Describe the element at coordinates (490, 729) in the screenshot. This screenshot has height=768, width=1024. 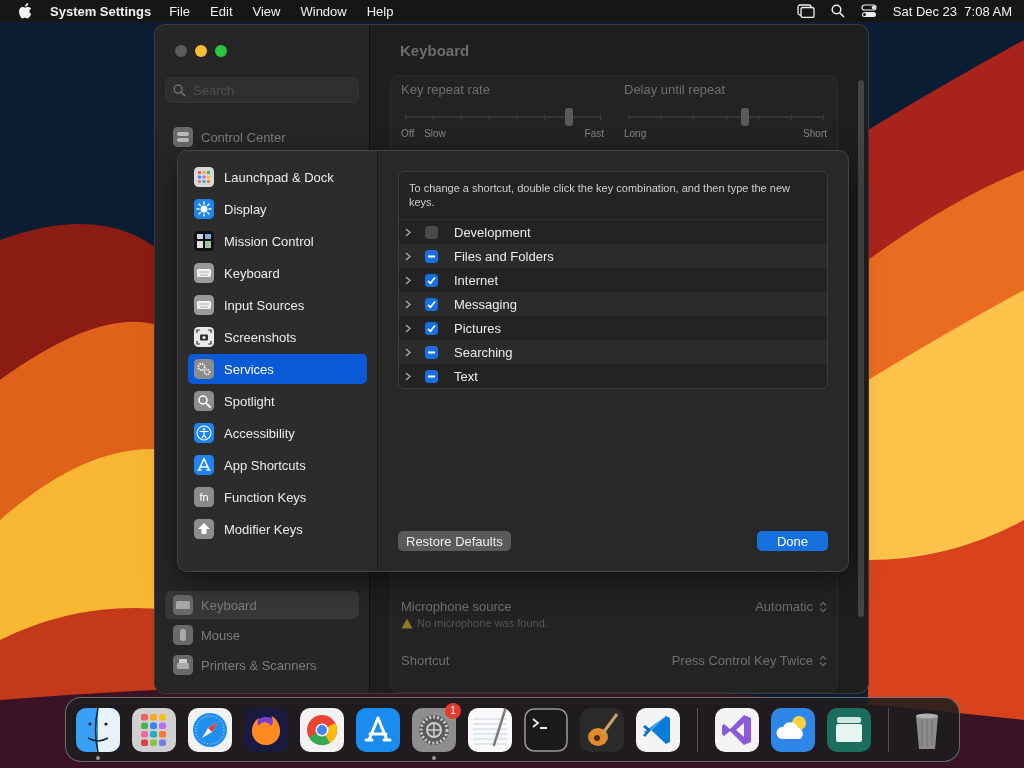
I see `notepad-icon` at that location.